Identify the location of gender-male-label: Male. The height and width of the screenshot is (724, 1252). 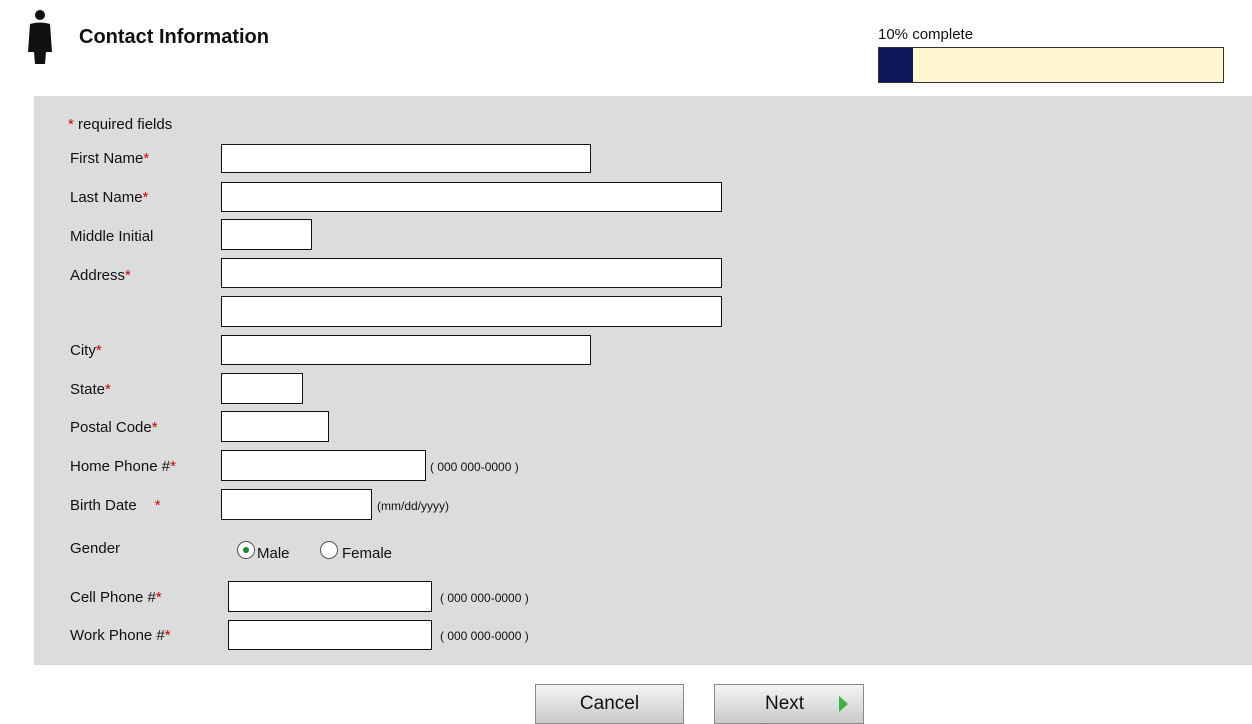
(273, 553).